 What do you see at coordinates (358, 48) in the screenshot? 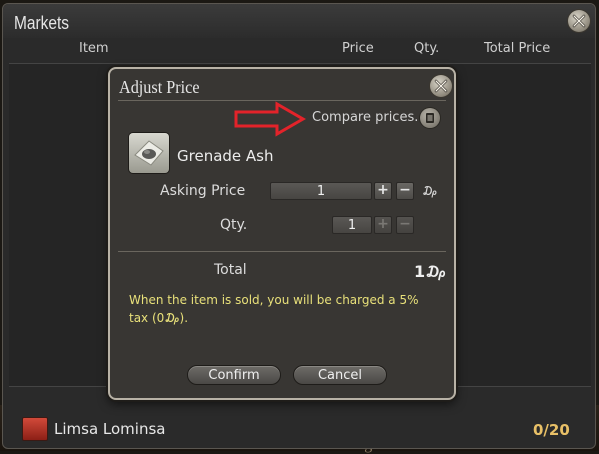
I see `column-header-price: Price` at bounding box center [358, 48].